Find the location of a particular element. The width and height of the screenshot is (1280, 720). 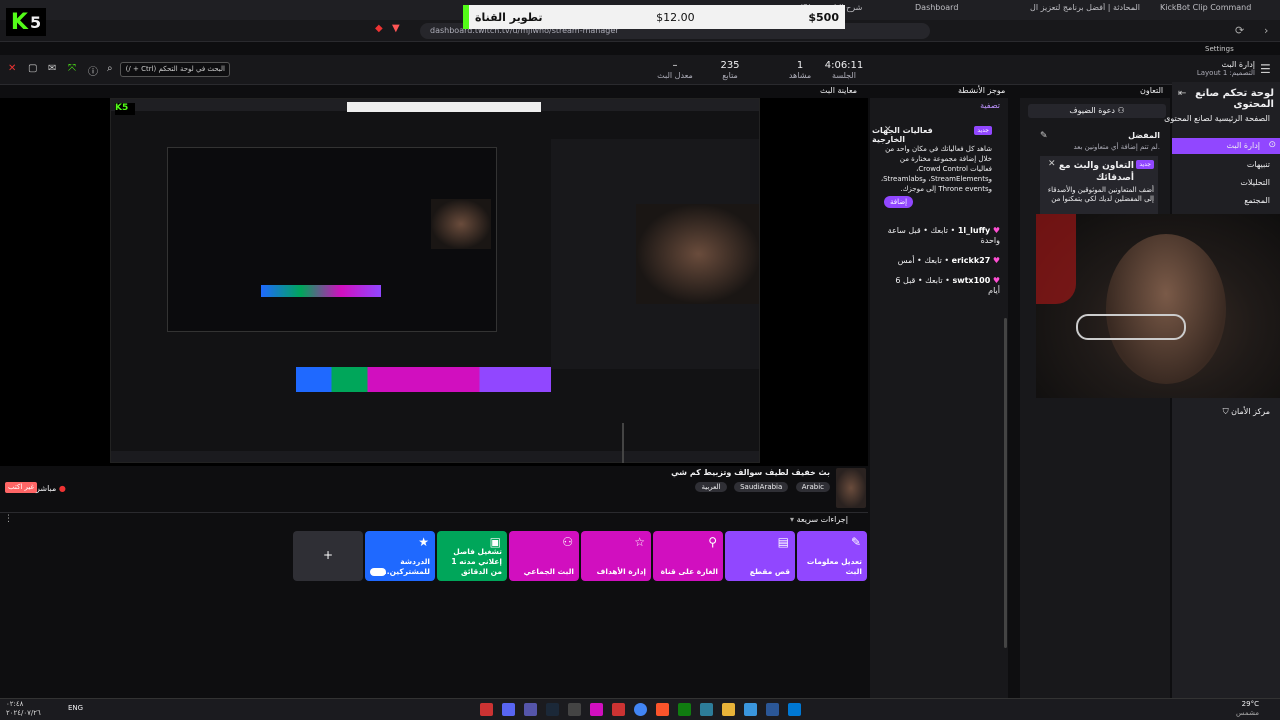

nav-item-home: الصفحة الرئيسية لصانع المحتوى is located at coordinates (1217, 118).